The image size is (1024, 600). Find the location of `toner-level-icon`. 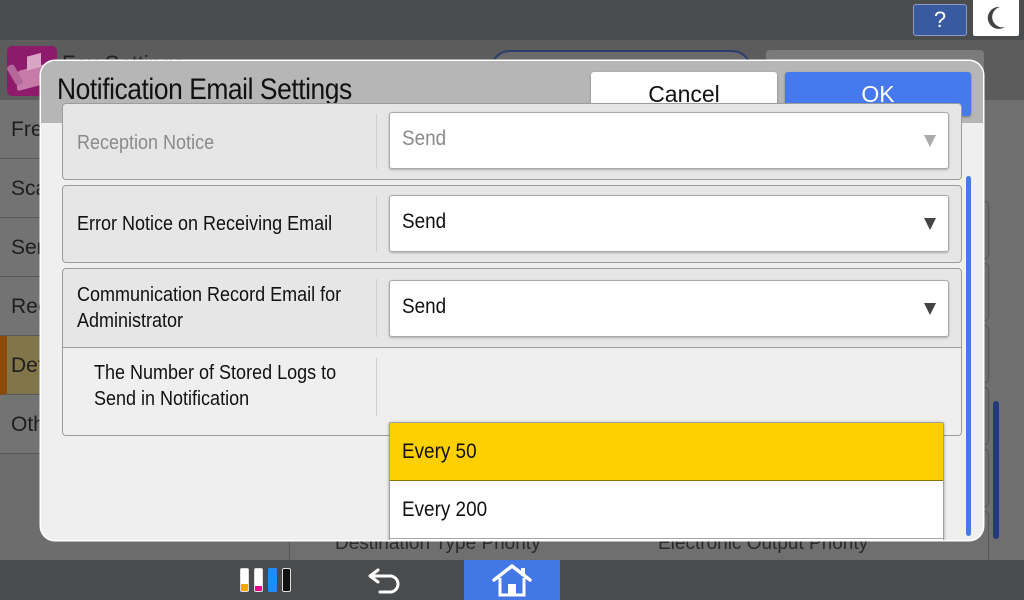

toner-level-icon is located at coordinates (267, 580).